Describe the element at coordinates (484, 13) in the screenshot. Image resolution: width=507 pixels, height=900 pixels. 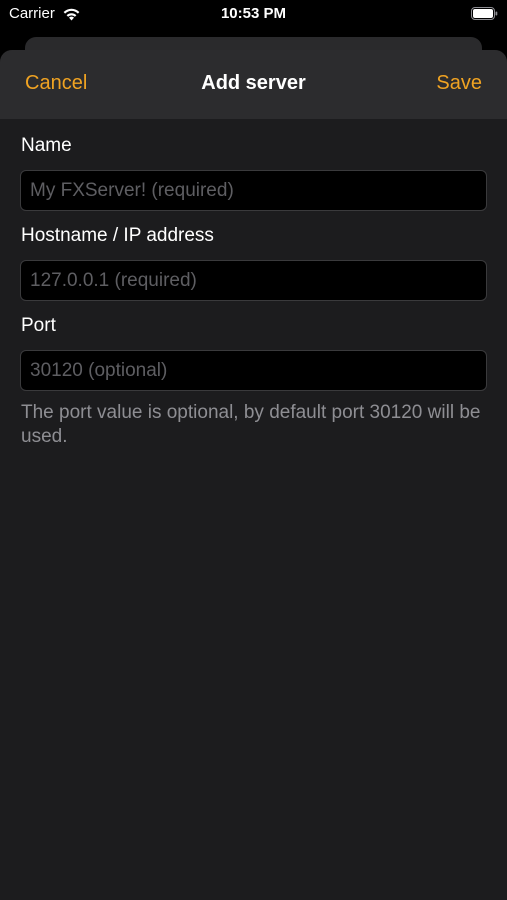
I see `battery-icon` at that location.